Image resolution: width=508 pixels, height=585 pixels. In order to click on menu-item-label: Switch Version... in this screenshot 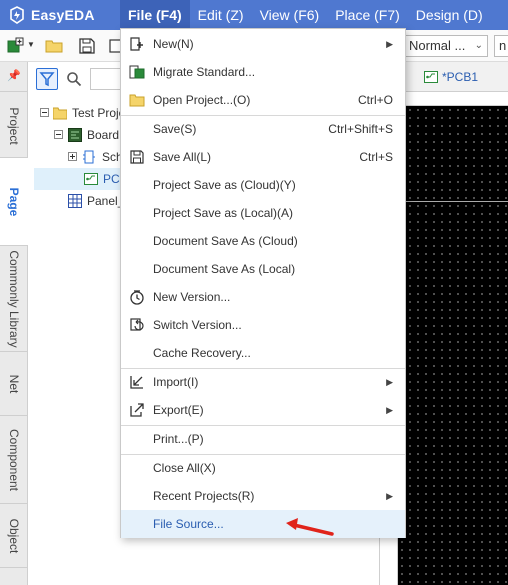, I will do `click(197, 325)`.